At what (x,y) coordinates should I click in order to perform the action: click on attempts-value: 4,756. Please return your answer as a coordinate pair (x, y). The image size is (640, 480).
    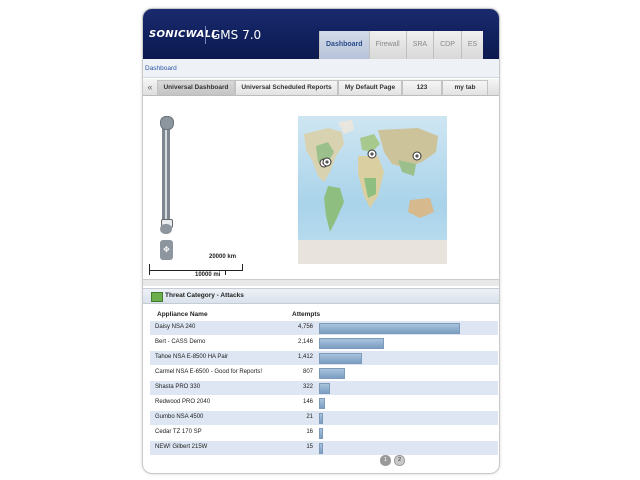
    Looking at the image, I should click on (305, 327).